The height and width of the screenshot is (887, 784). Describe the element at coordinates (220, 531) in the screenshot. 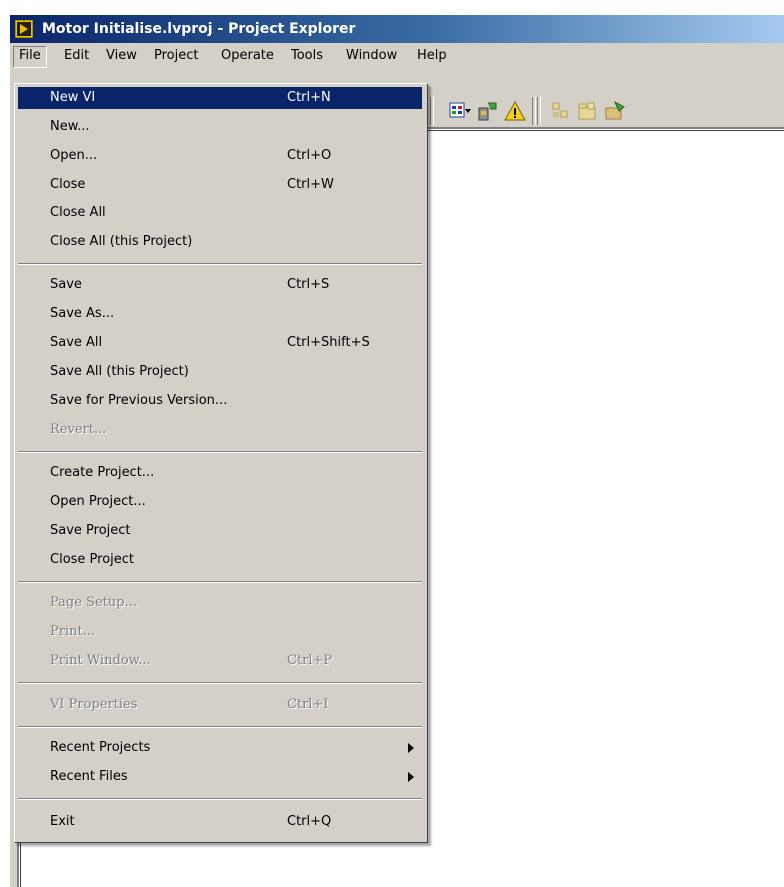

I see `menu-item-save-project: Save Project` at that location.